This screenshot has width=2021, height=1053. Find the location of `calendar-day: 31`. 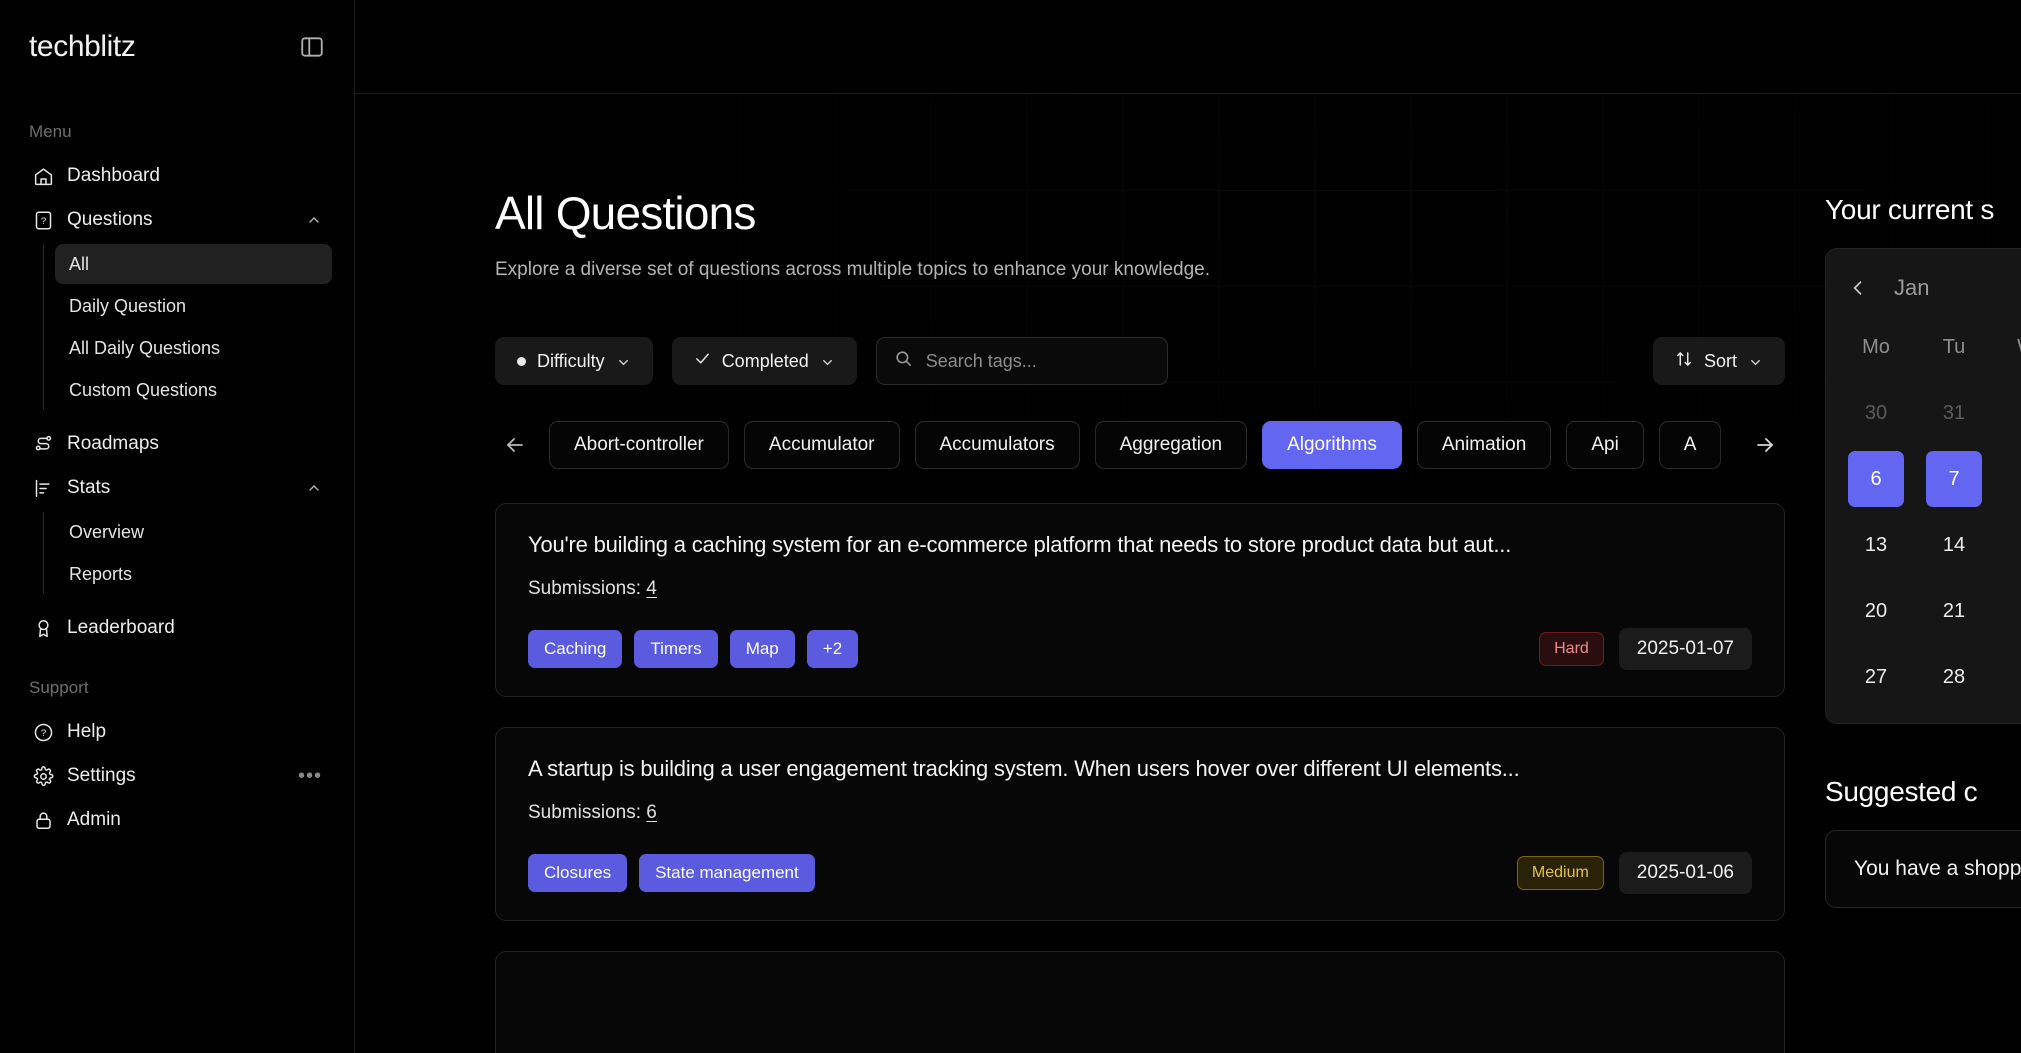

calendar-day: 31 is located at coordinates (1954, 413).